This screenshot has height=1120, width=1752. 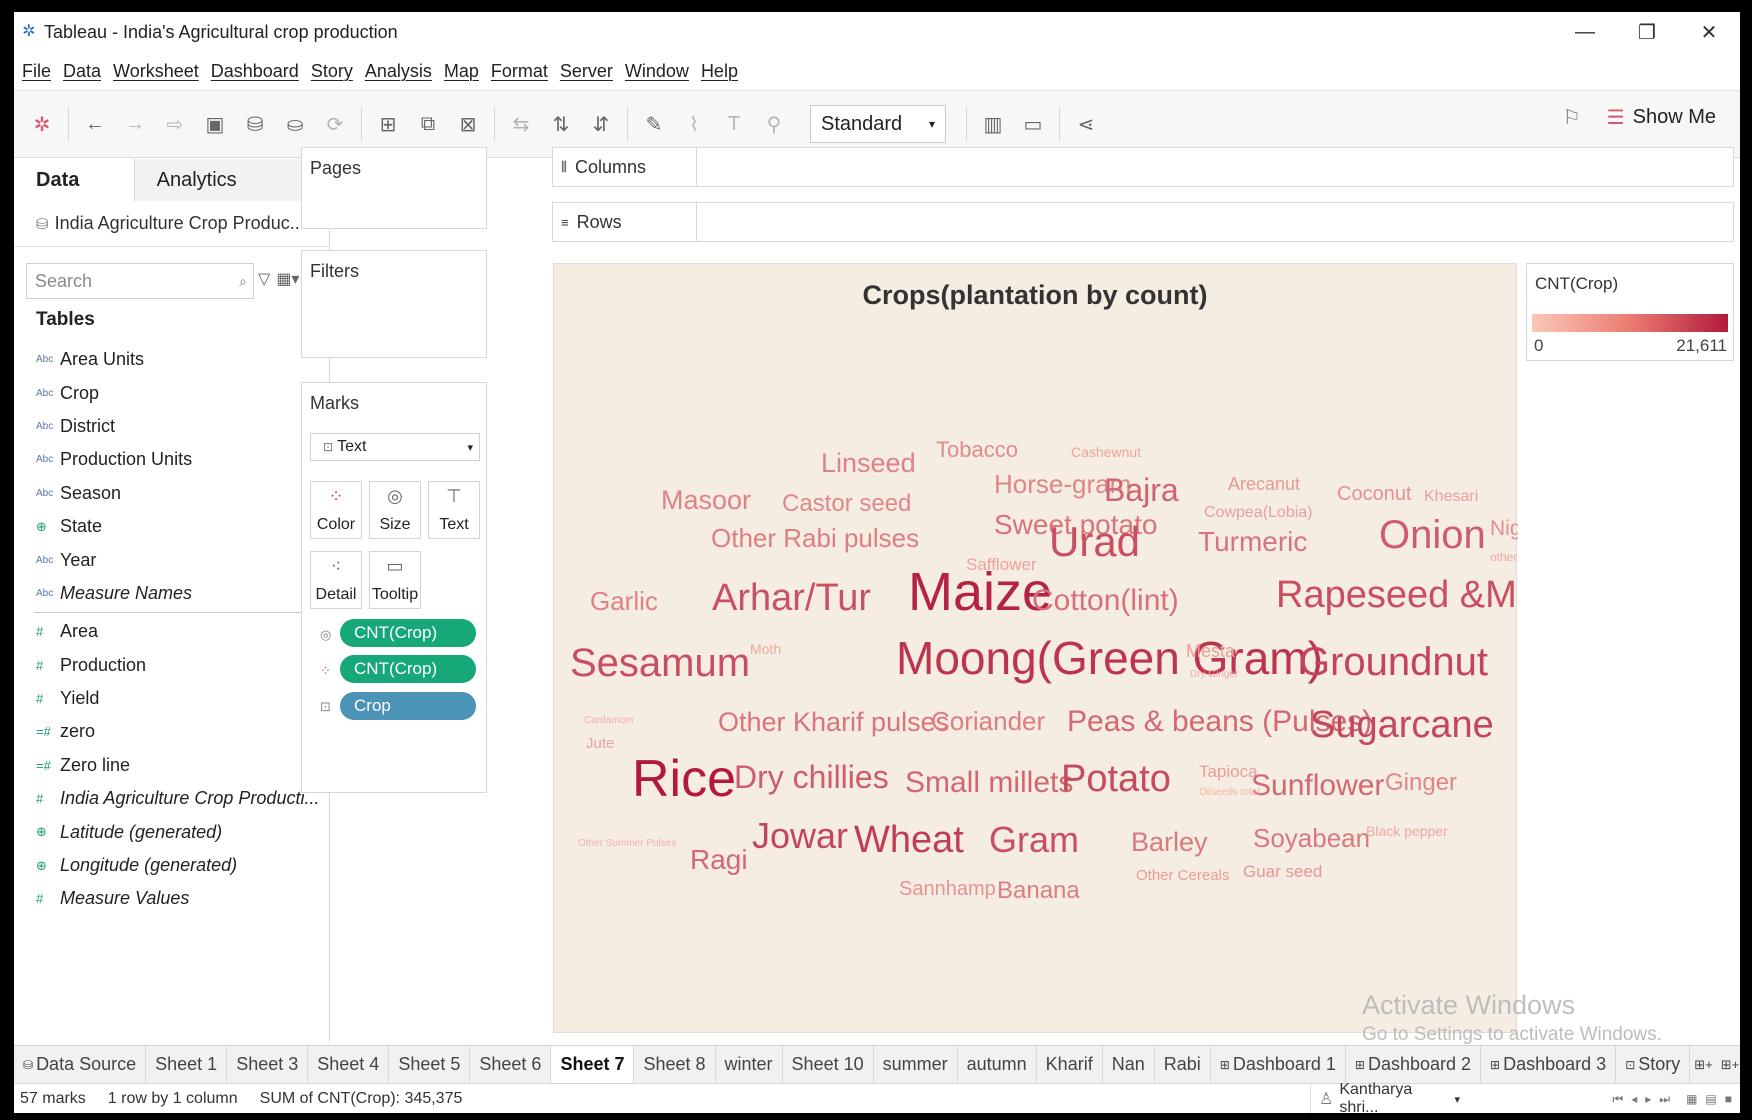 I want to click on color-button: ⁘ Color, so click(x=336, y=510).